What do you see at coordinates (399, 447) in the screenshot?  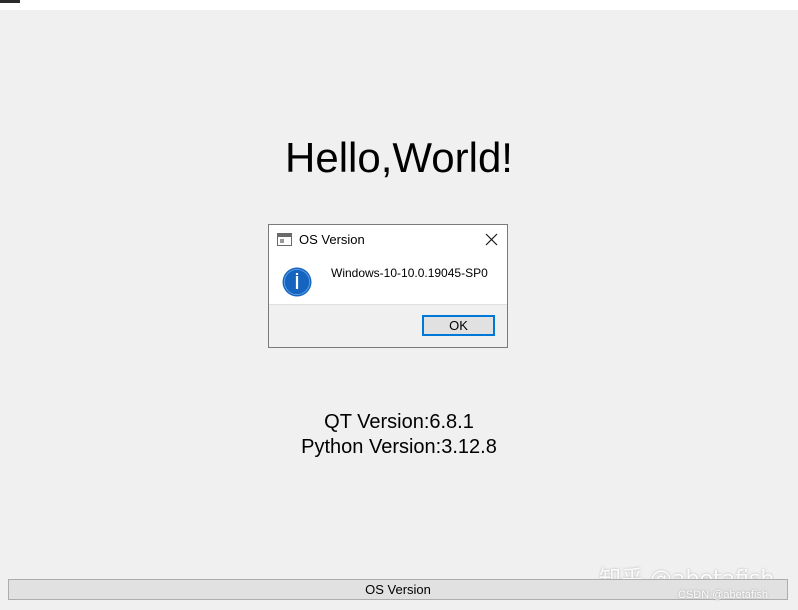 I see `python-version-label: Python Version:3.12.8` at bounding box center [399, 447].